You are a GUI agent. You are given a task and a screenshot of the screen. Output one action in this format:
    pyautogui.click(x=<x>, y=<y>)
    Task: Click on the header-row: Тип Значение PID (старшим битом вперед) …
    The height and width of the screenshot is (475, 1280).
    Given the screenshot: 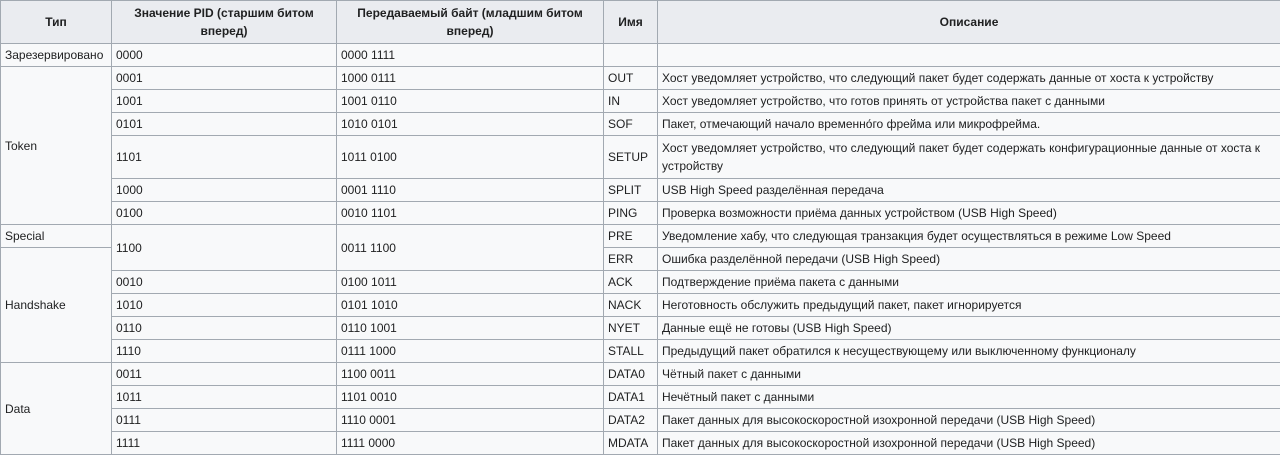 What is the action you would take?
    pyautogui.click(x=640, y=22)
    